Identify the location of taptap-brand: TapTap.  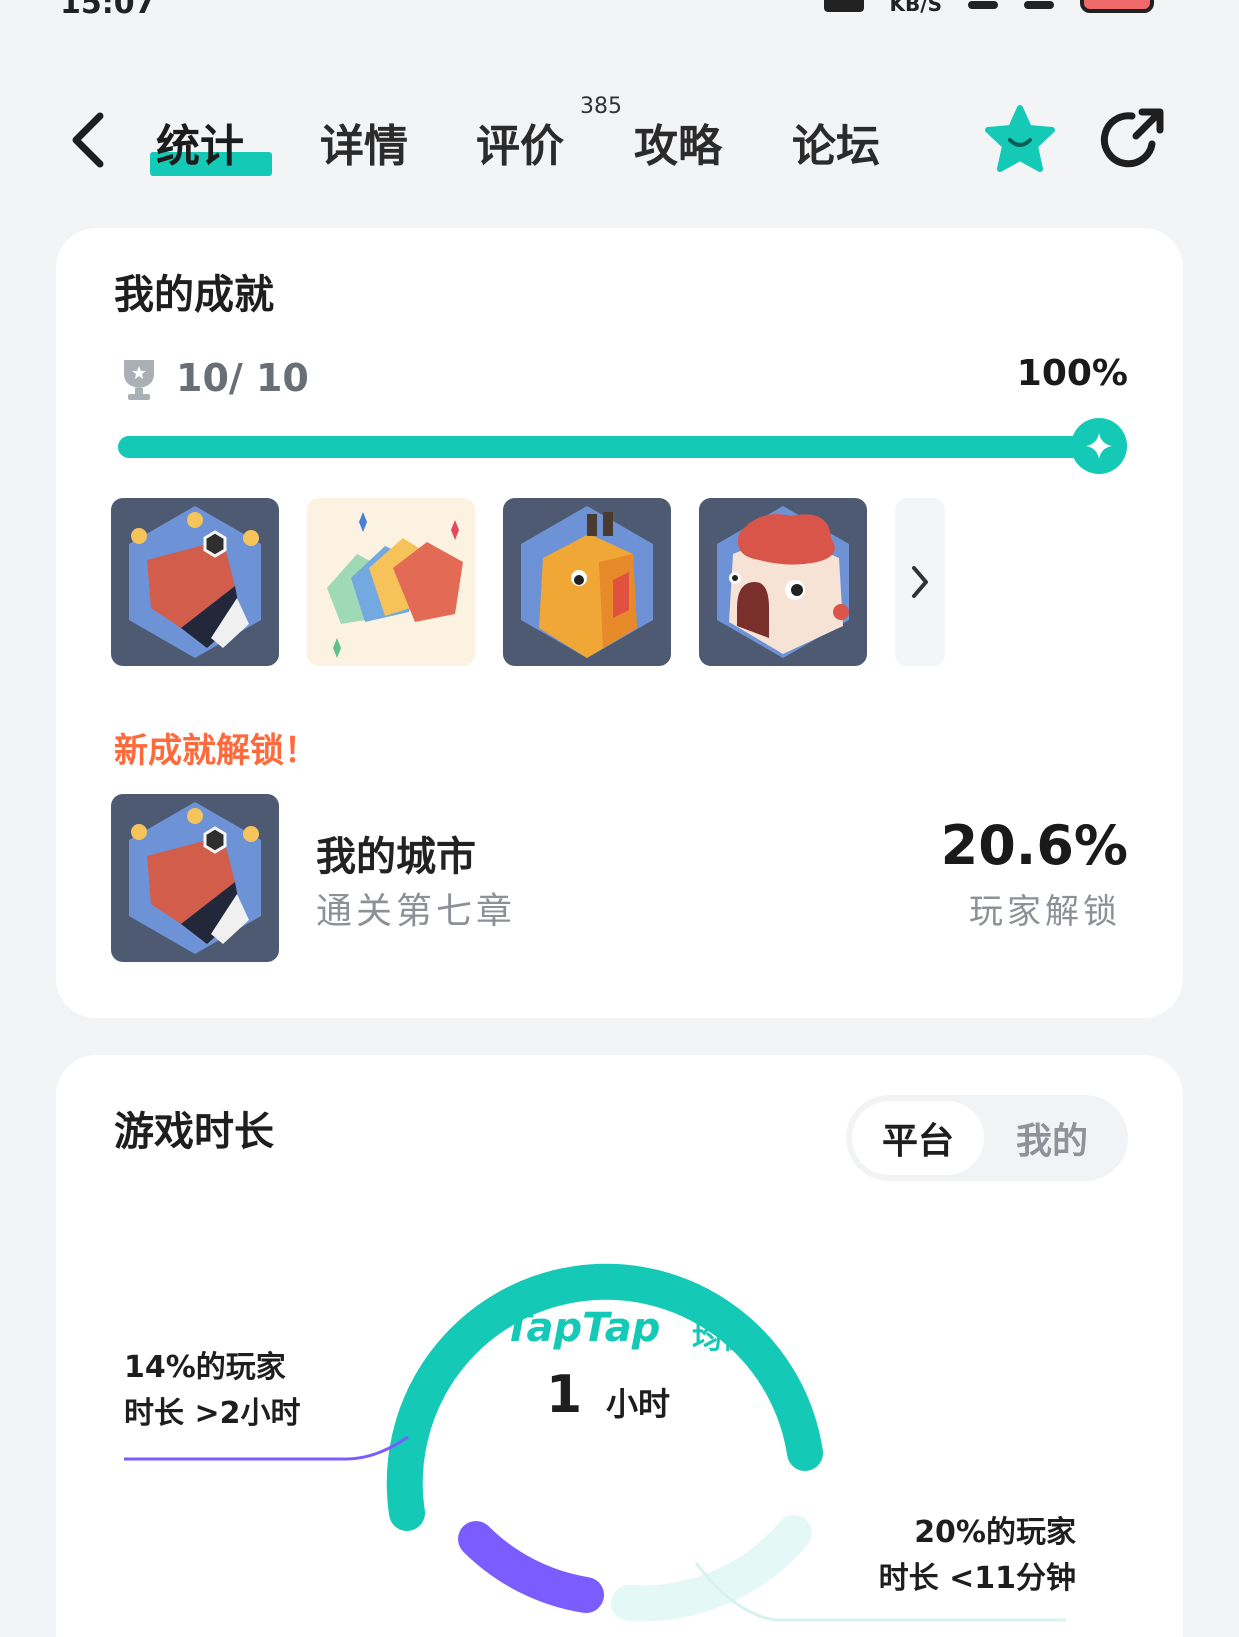
(582, 1328).